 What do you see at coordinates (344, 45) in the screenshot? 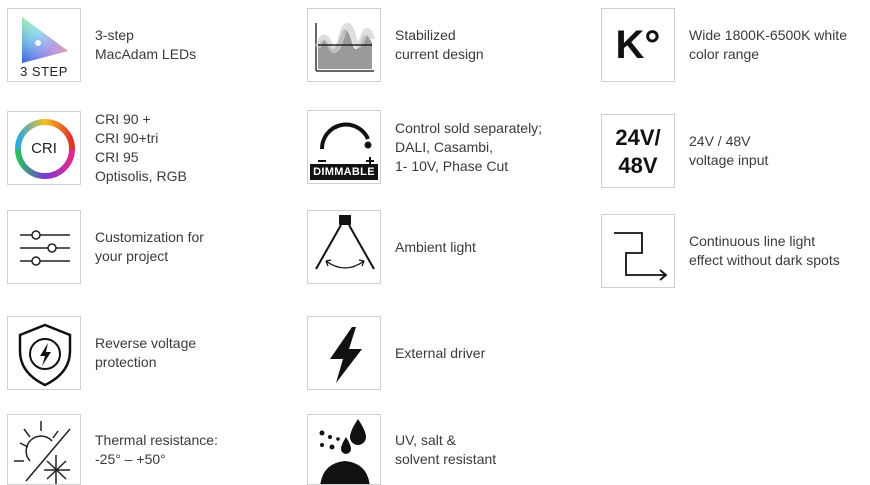
I see `current-wave-icon` at bounding box center [344, 45].